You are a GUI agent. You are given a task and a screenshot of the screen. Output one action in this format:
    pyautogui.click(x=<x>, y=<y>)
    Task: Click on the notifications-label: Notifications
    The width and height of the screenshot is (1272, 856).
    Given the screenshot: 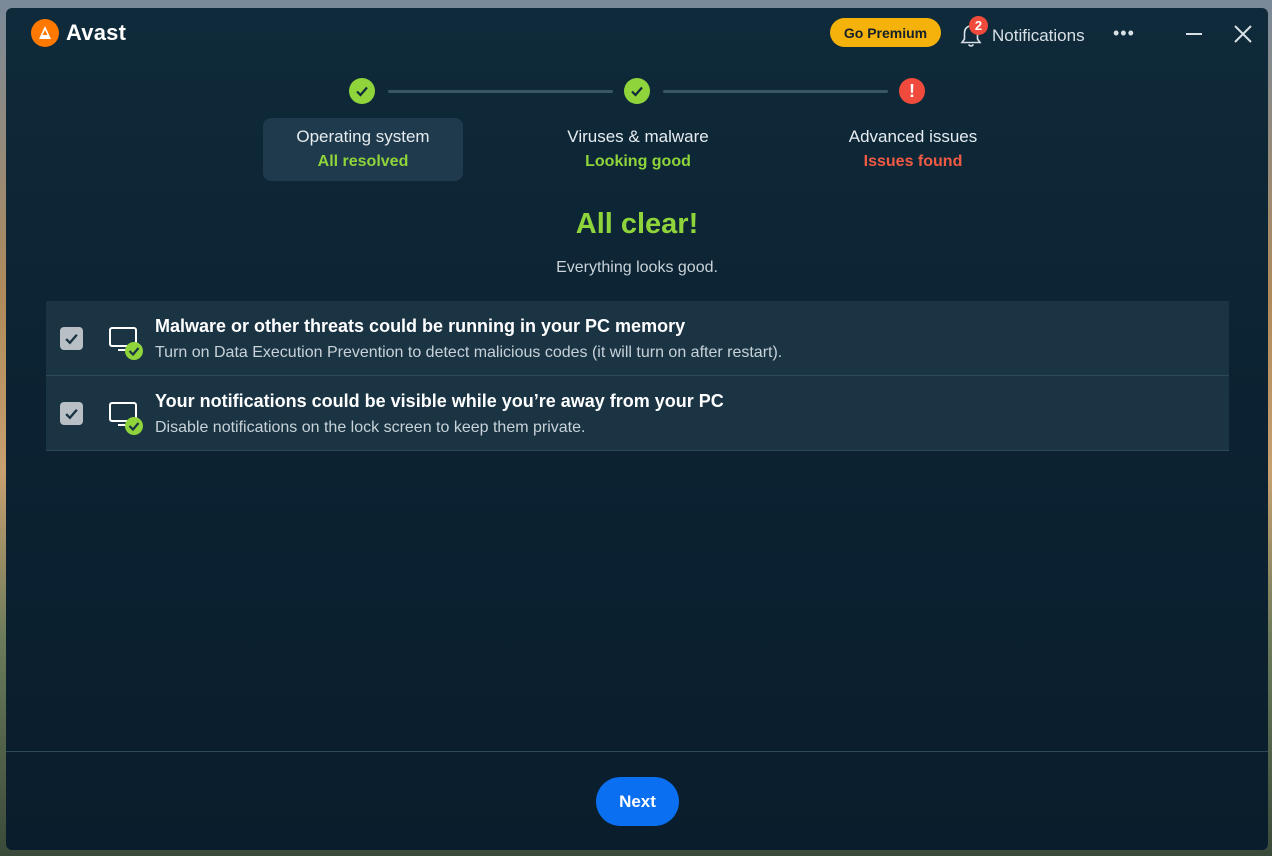 What is the action you would take?
    pyautogui.click(x=1038, y=35)
    